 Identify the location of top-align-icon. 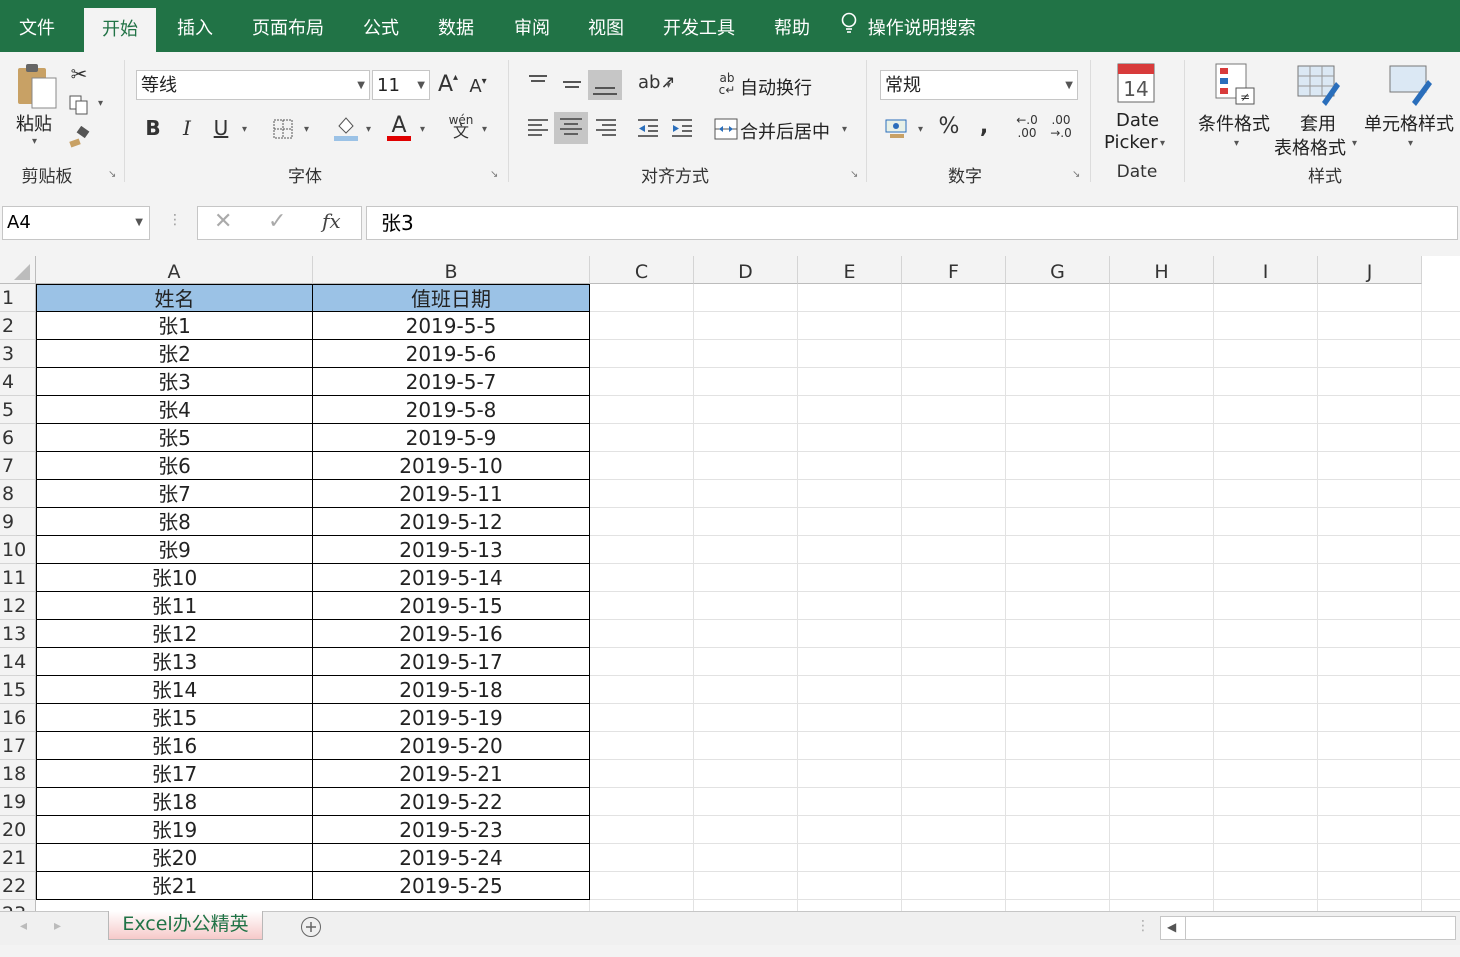
(538, 84).